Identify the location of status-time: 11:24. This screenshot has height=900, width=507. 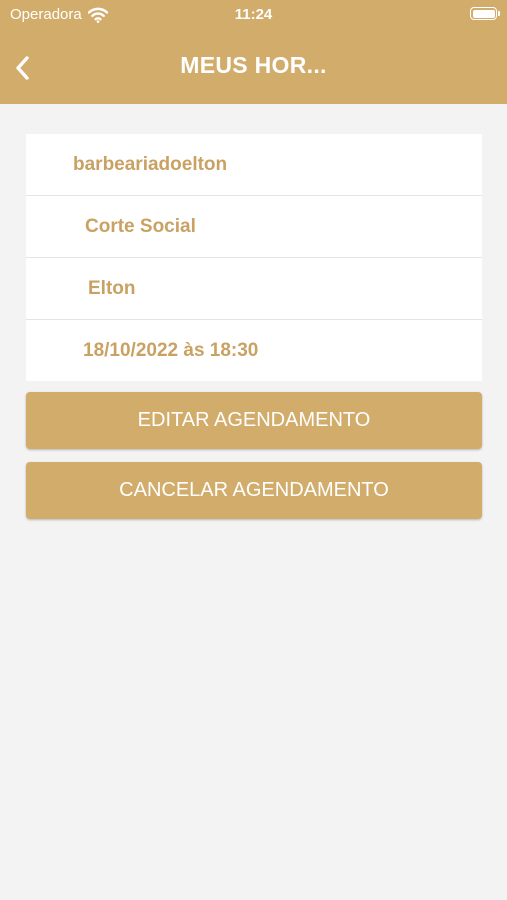
(253, 14).